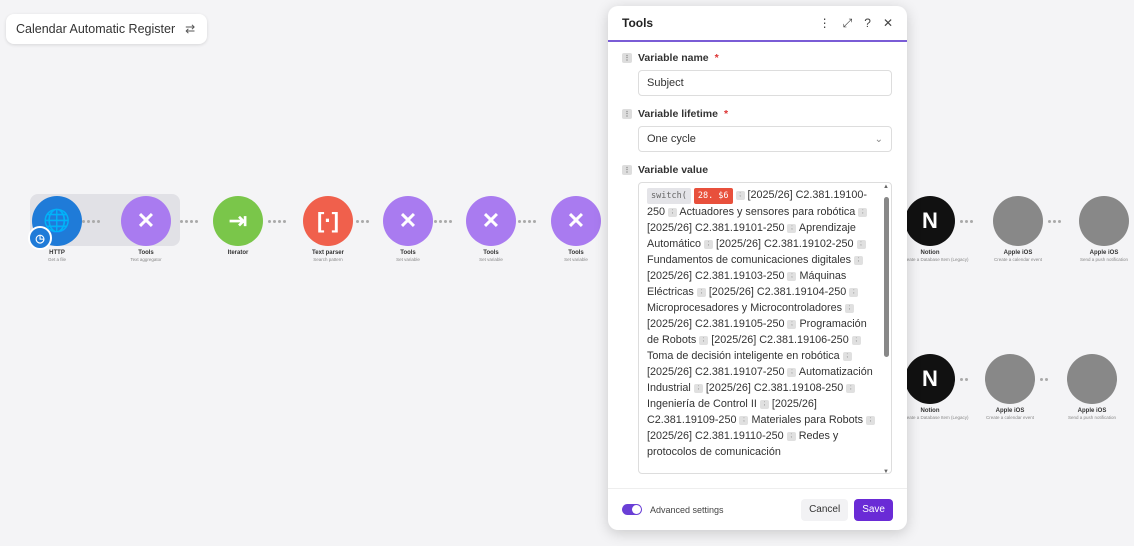 The width and height of the screenshot is (1134, 546). Describe the element at coordinates (55, 223) in the screenshot. I see `globe-icon: 🌐 ◷` at that location.